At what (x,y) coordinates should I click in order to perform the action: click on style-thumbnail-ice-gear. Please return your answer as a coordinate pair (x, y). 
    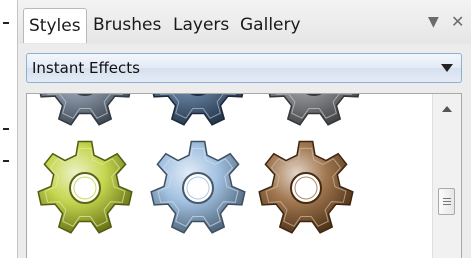
    Looking at the image, I should click on (198, 188).